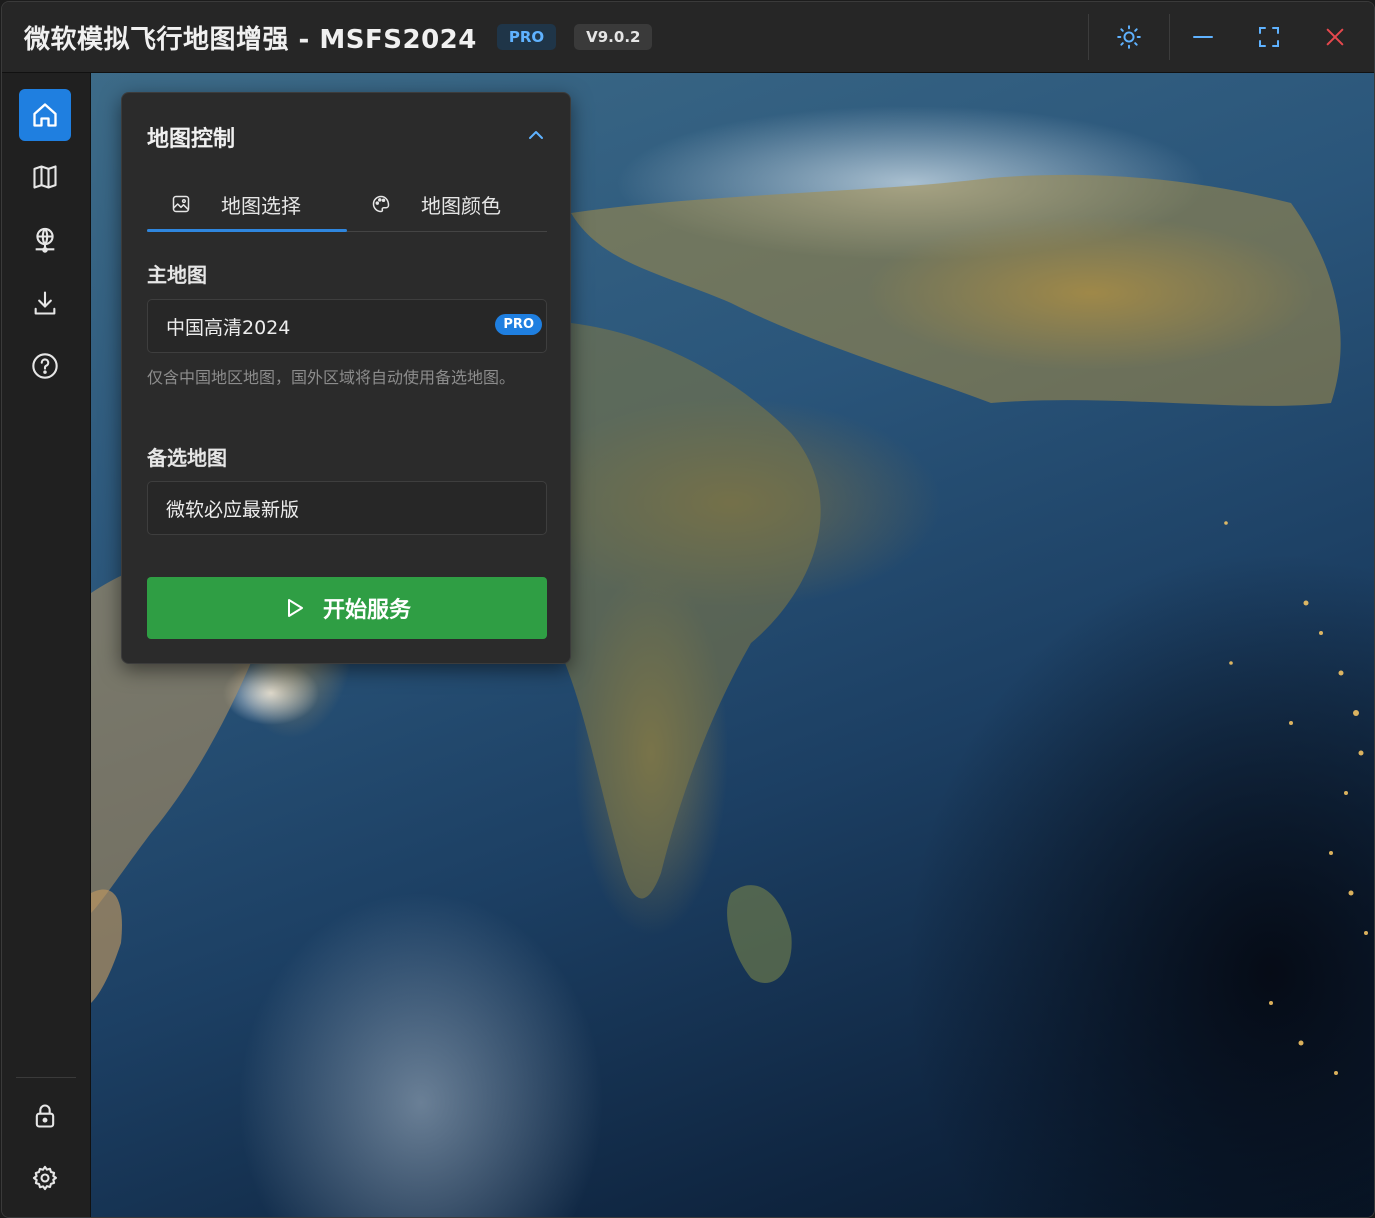 Image resolution: width=1375 pixels, height=1218 pixels. I want to click on start-button-label: 开始服务, so click(366, 610).